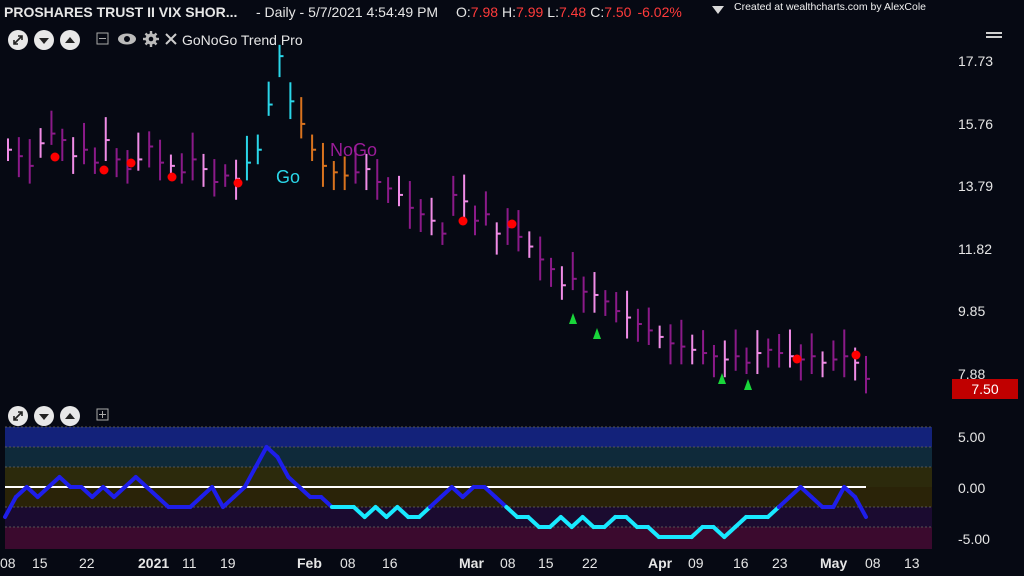 This screenshot has width=1024, height=576. I want to click on x-axis-label: May, so click(834, 563).